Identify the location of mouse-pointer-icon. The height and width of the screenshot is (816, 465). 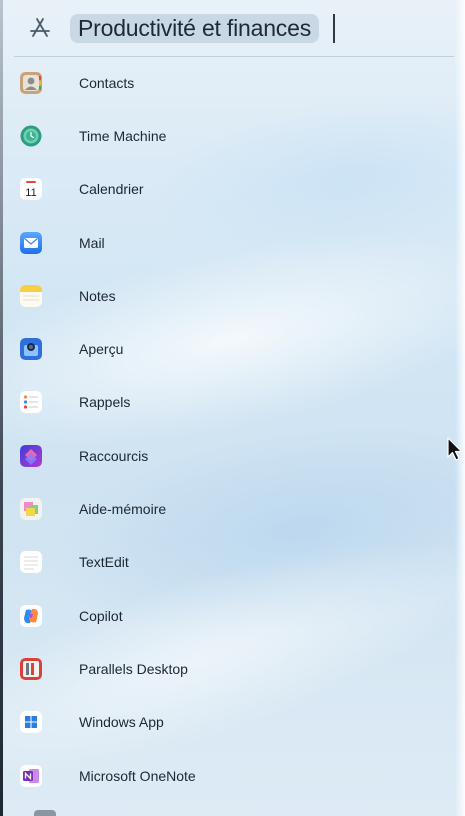
(455, 450).